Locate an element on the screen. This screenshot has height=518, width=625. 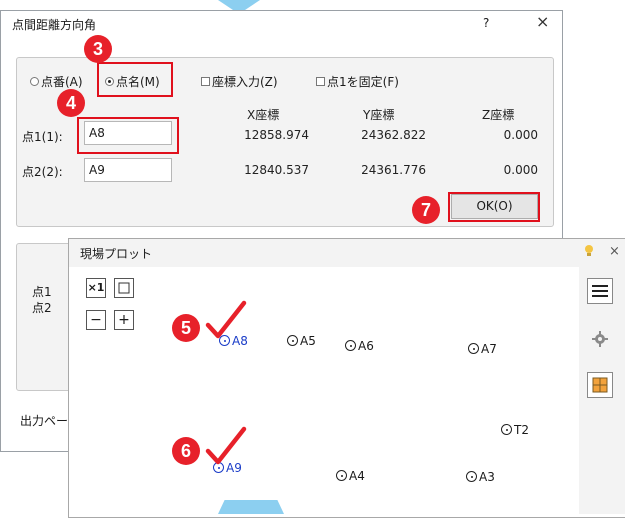
output-page-label: 出力ペー: is located at coordinates (46, 421).